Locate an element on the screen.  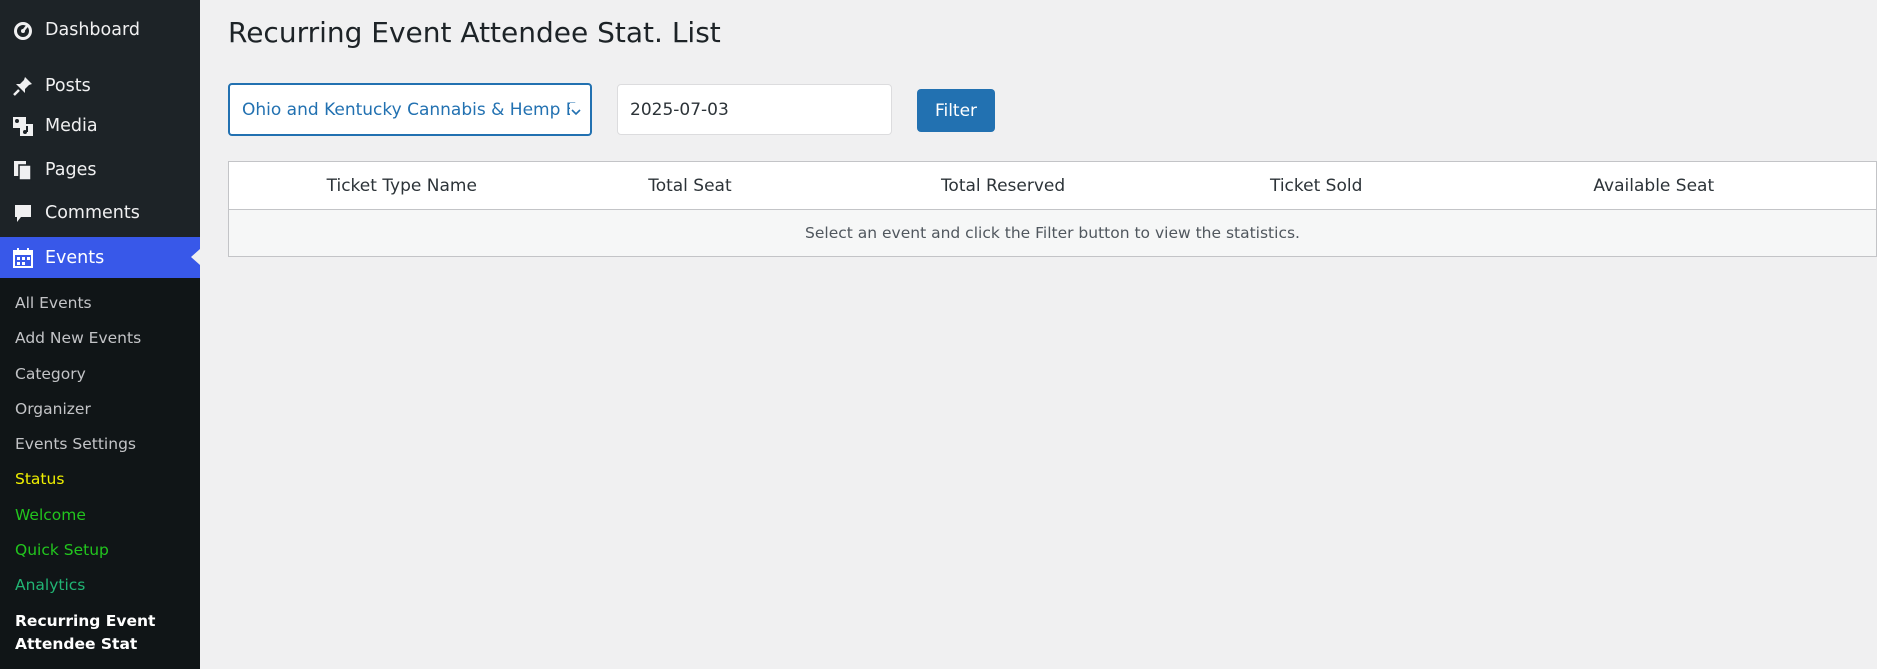
chevron-down-icon is located at coordinates (576, 109).